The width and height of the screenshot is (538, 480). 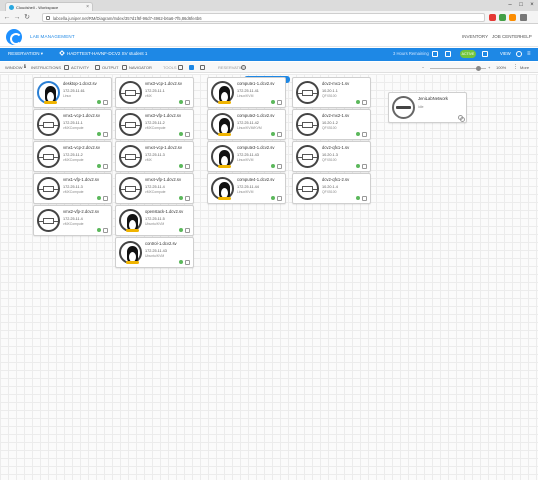 What do you see at coordinates (475, 36) in the screenshot?
I see `nav-link-inventory: INVENTORY` at bounding box center [475, 36].